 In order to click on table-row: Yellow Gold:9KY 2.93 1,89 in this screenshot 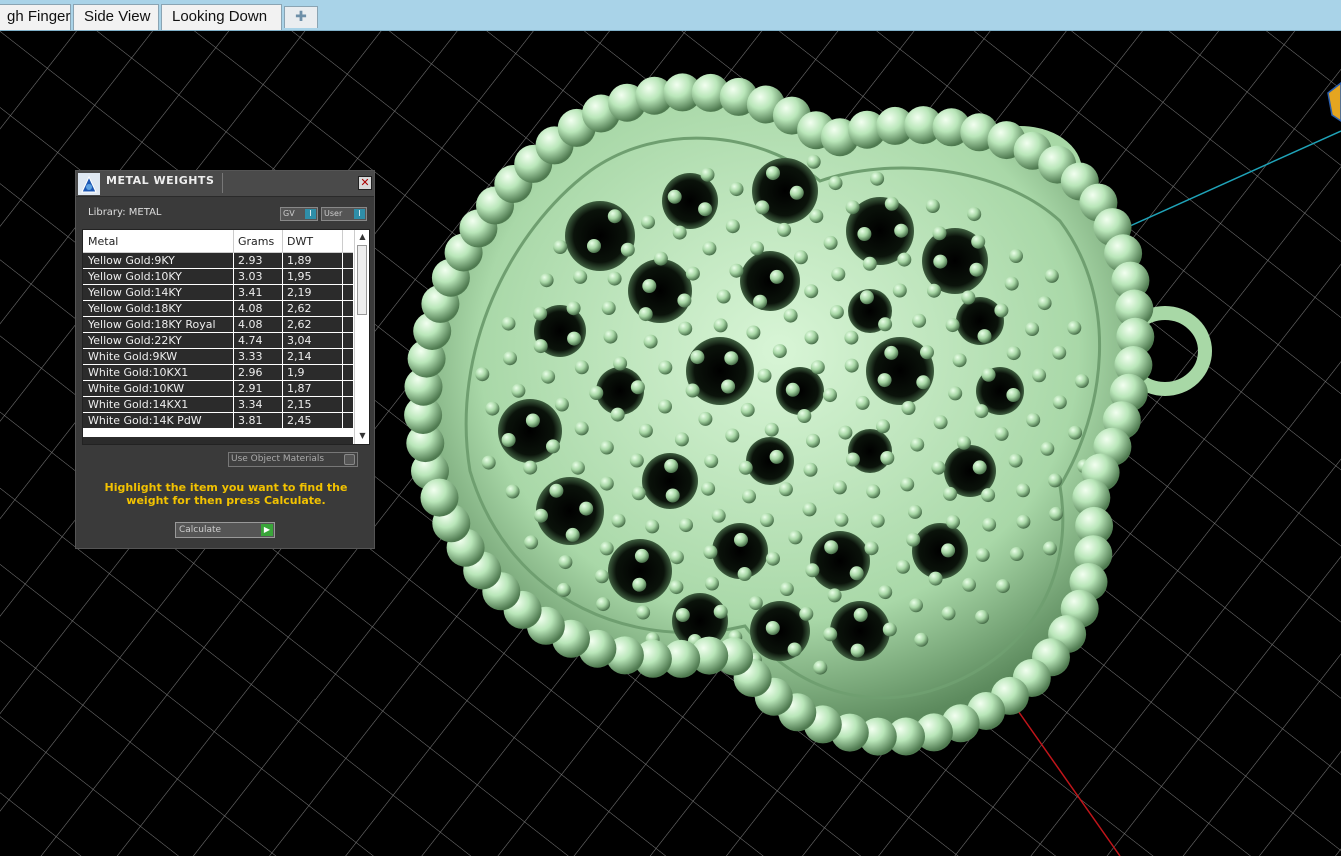, I will do `click(218, 261)`.